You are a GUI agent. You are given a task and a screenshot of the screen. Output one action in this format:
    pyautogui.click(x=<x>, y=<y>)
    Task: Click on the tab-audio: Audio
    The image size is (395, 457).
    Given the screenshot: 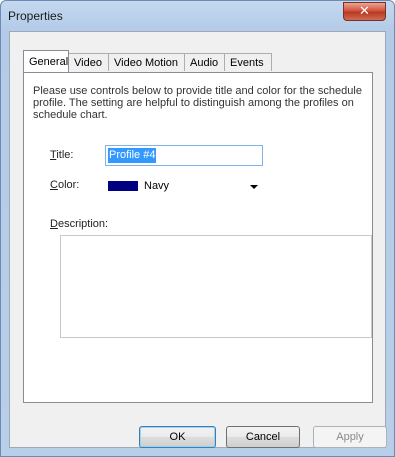 What is the action you would take?
    pyautogui.click(x=204, y=62)
    